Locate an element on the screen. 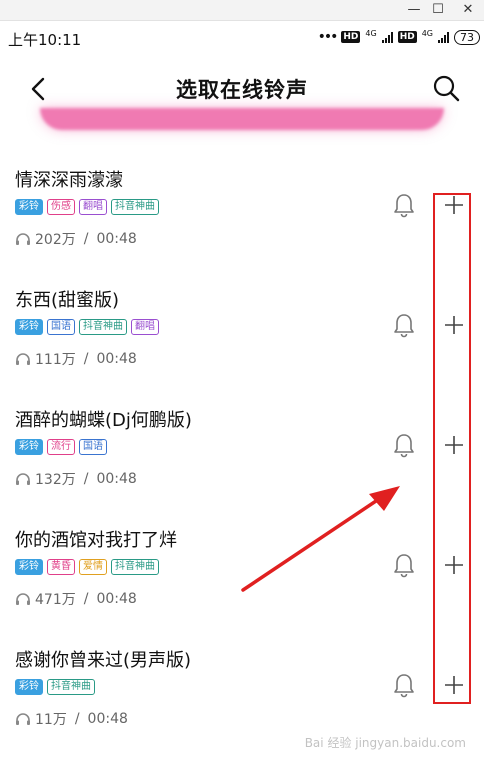 The width and height of the screenshot is (484, 765). play-count: 132万 is located at coordinates (55, 480).